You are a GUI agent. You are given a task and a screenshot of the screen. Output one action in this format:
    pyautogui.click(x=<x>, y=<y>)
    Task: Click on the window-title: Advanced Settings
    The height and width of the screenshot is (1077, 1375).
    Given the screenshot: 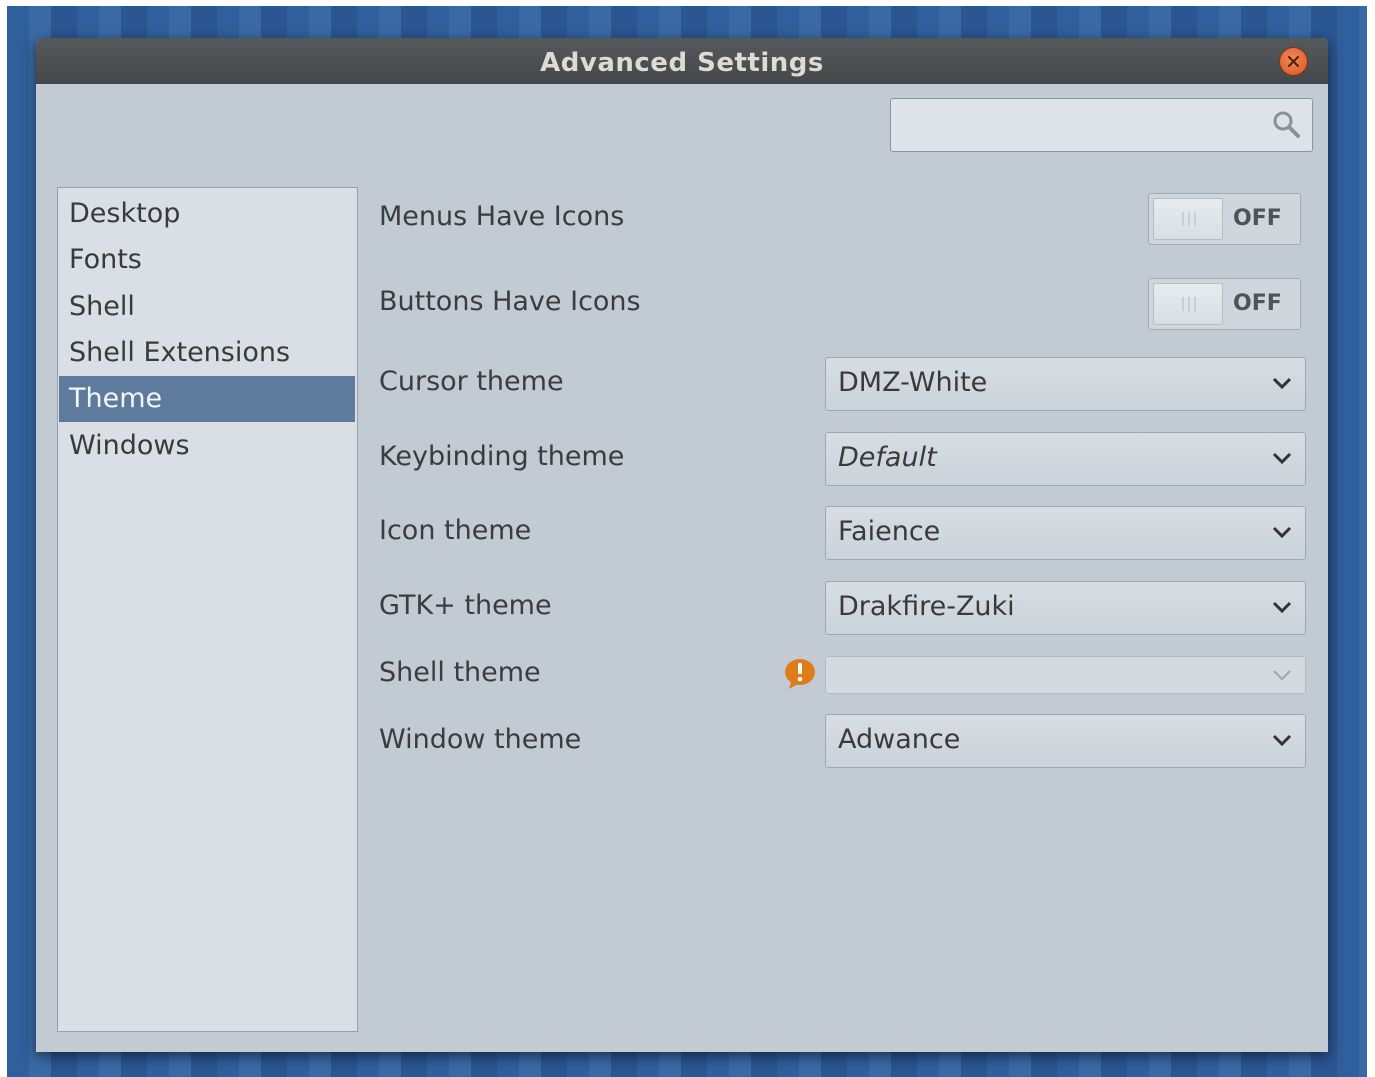 What is the action you would take?
    pyautogui.click(x=682, y=63)
    